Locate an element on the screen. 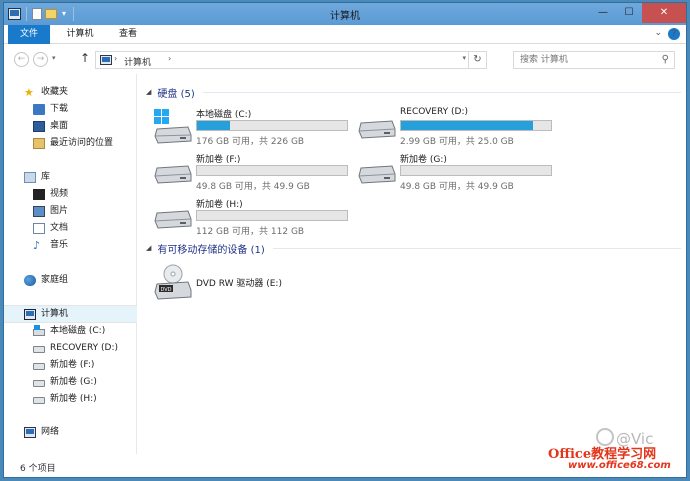 Image resolution: width=690 pixels, height=481 pixels. sidebar-item-label: 图片 is located at coordinates (59, 211).